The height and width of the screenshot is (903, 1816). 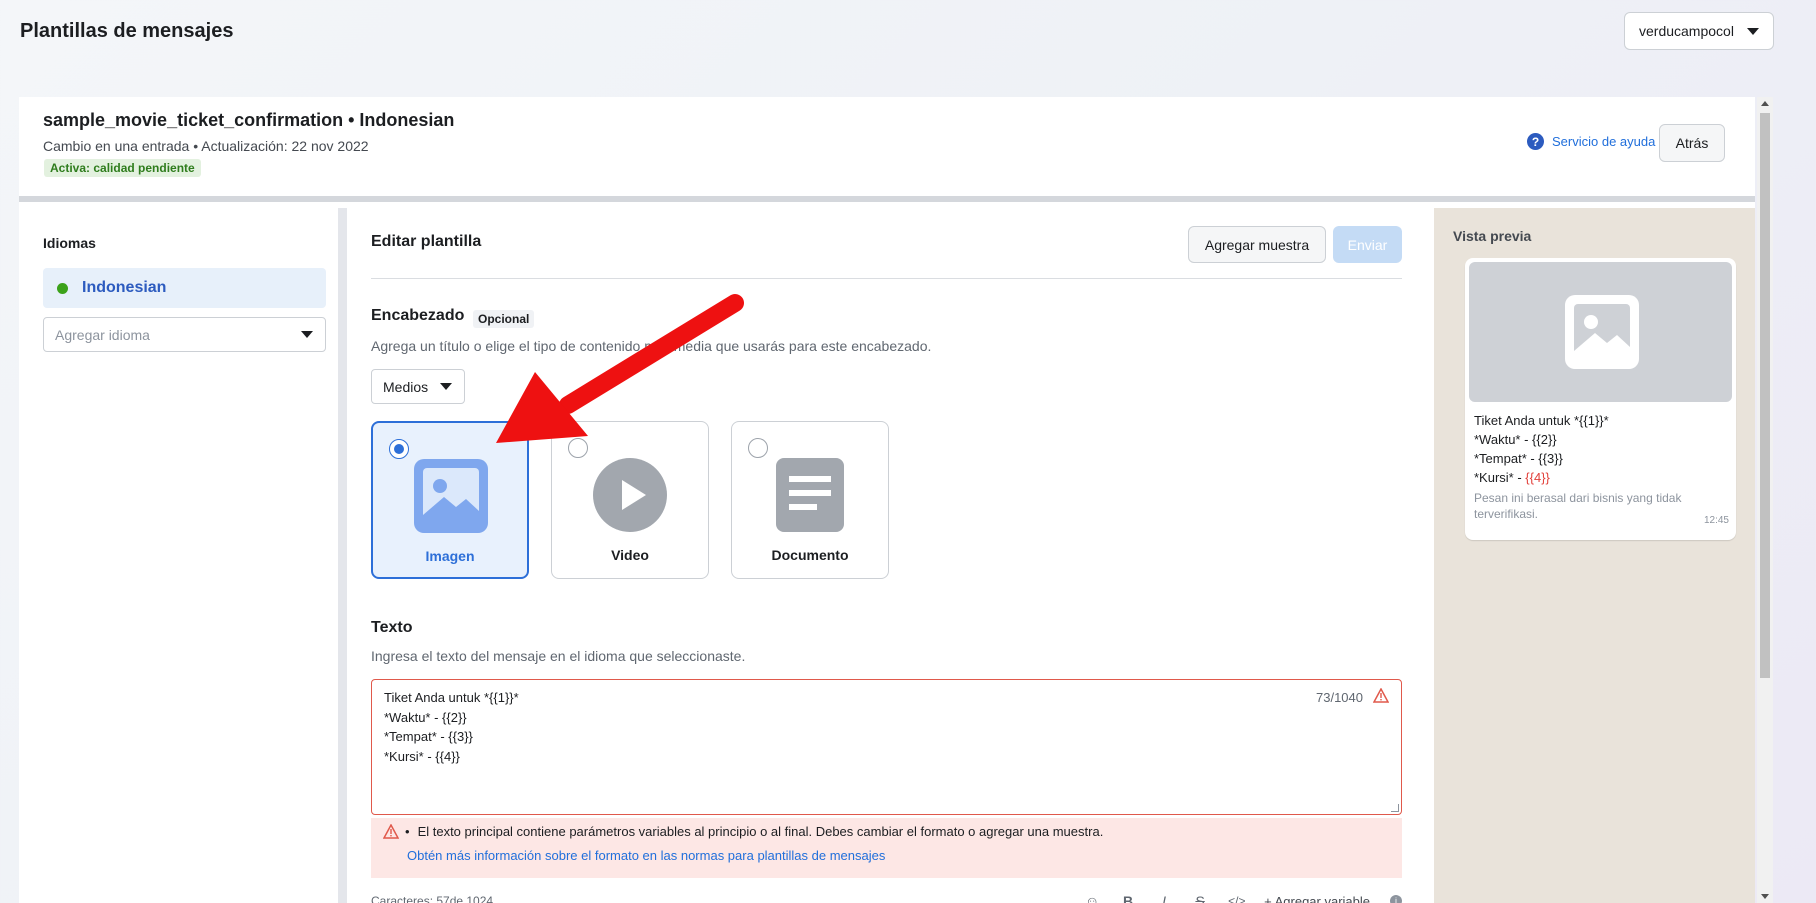 I want to click on plus-icon: +, so click(x=1269, y=898).